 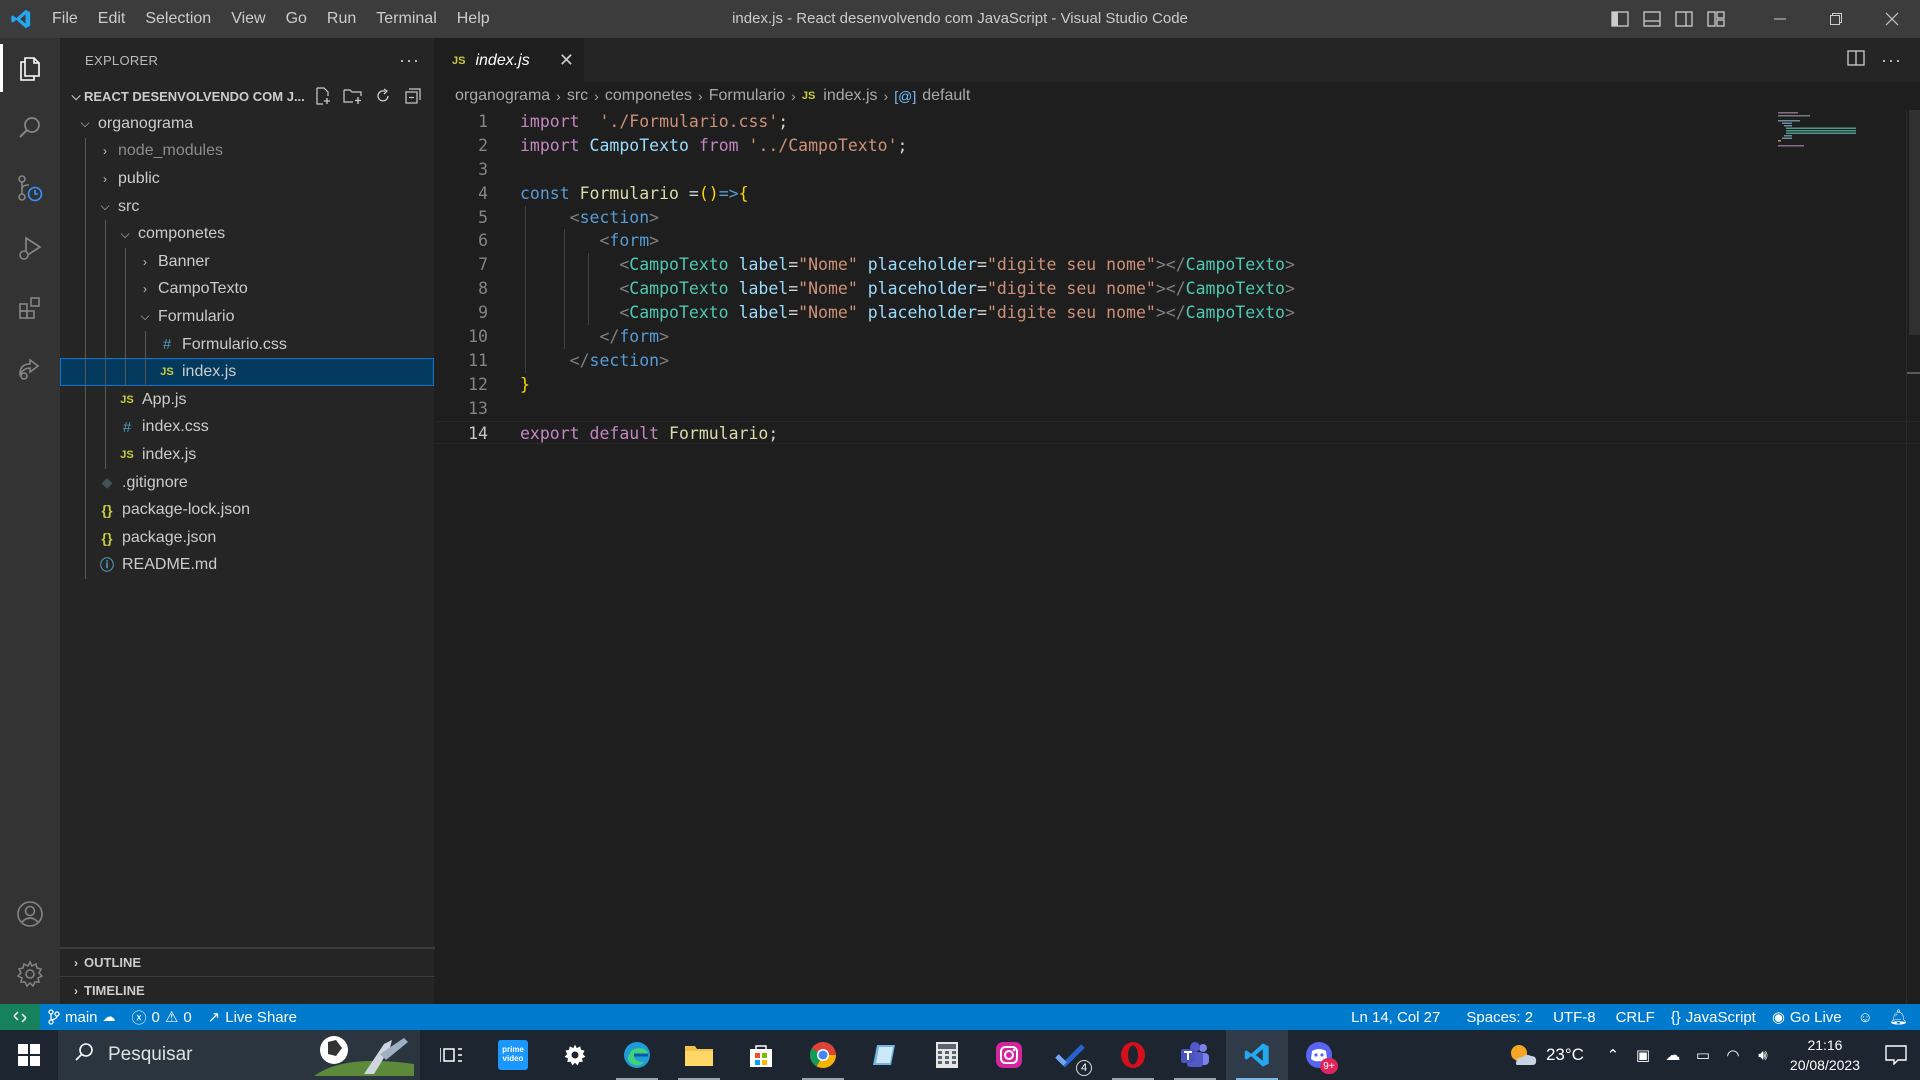 I want to click on taskbar-search: Pesquisar, so click(x=239, y=1055).